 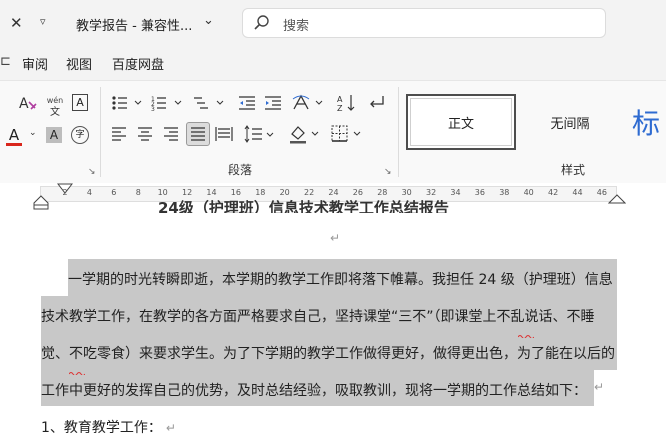 What do you see at coordinates (145, 134) in the screenshot?
I see `align-center-icon` at bounding box center [145, 134].